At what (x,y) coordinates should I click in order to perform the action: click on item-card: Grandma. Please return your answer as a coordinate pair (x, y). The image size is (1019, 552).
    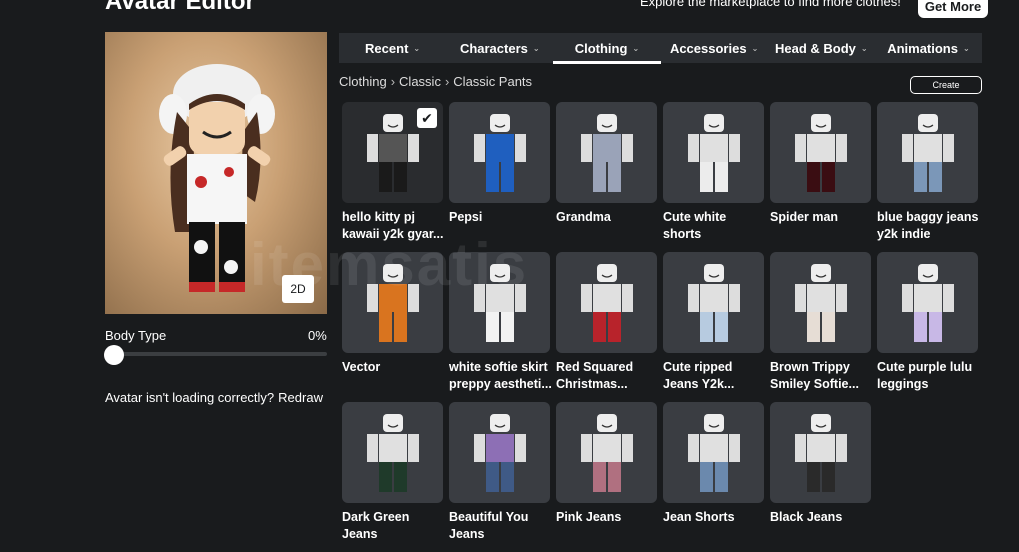
    Looking at the image, I should click on (606, 177).